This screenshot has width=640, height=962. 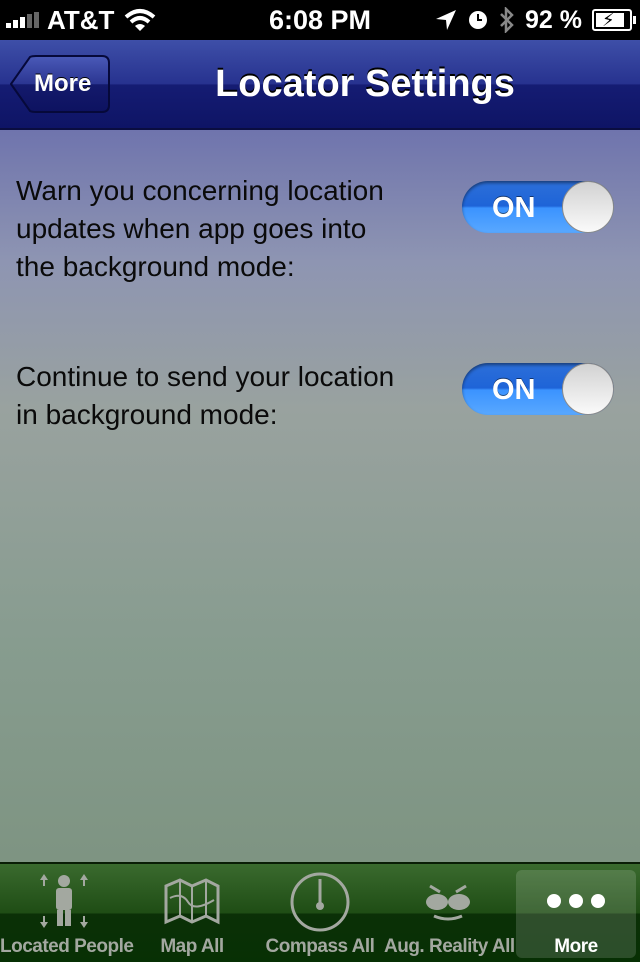 I want to click on tab-label: More, so click(x=576, y=946).